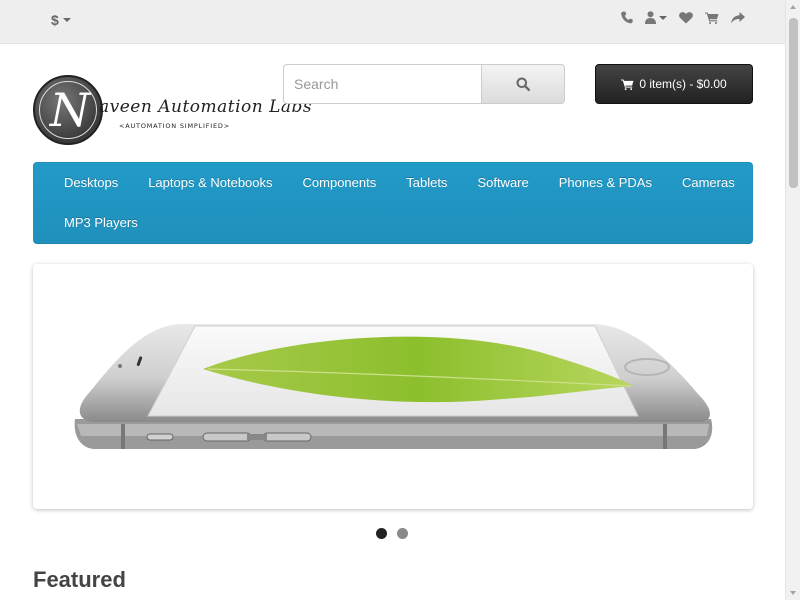 The image size is (800, 600). I want to click on cart-button: 0 item(s) - $0.00, so click(674, 84).